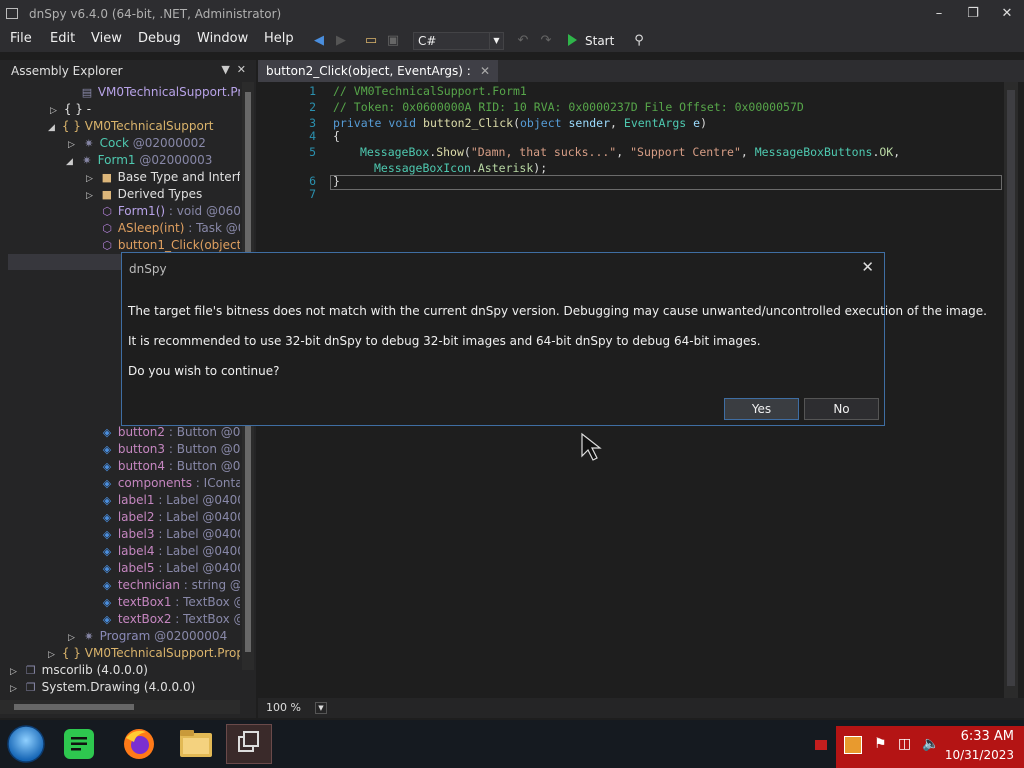 The image size is (1024, 768). Describe the element at coordinates (170, 228) in the screenshot. I see `tree-item: ⬡ ASleep(int) : Task @06` at that location.